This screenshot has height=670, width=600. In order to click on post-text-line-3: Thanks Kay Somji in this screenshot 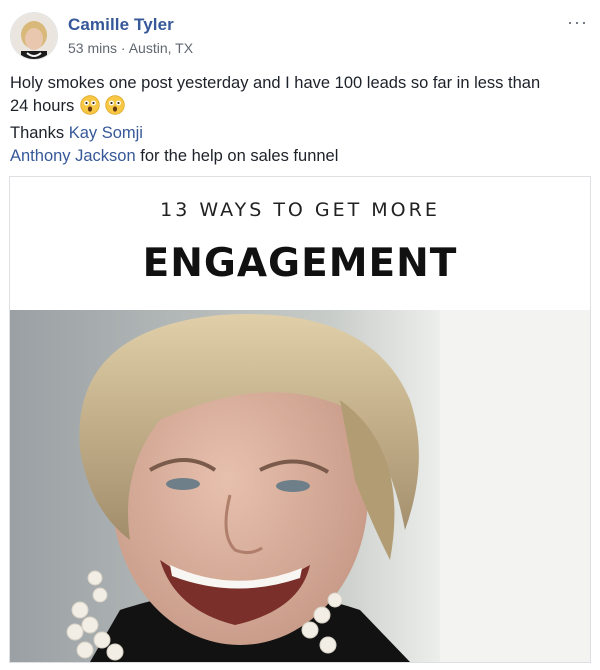, I will do `click(300, 133)`.